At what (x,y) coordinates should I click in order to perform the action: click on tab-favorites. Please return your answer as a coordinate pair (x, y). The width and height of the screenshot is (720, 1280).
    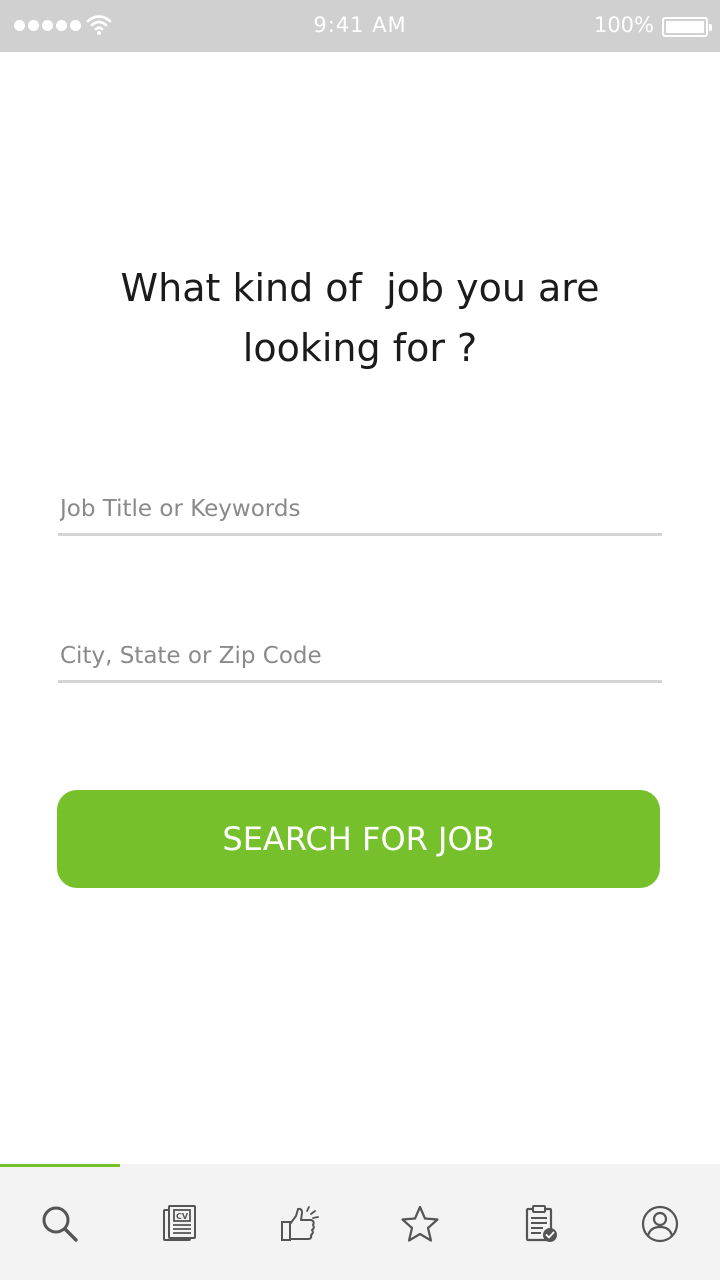
    Looking at the image, I should click on (420, 1223).